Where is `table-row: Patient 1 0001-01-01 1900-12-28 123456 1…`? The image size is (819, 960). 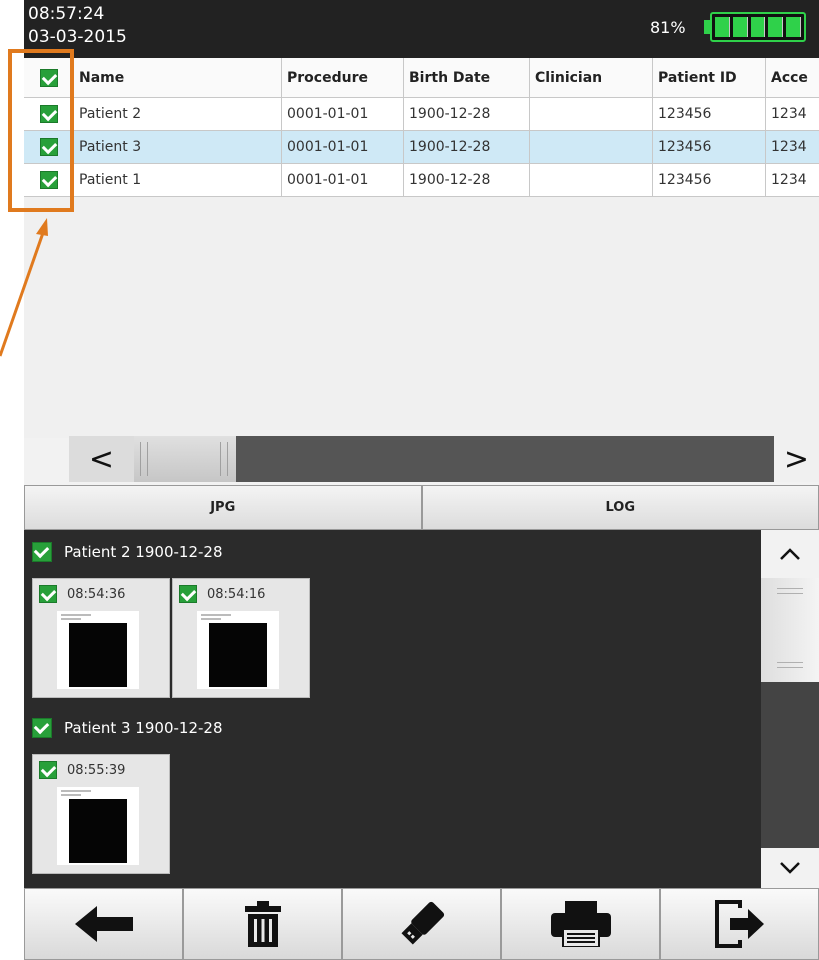
table-row: Patient 1 0001-01-01 1900-12-28 123456 1… is located at coordinates (421, 180).